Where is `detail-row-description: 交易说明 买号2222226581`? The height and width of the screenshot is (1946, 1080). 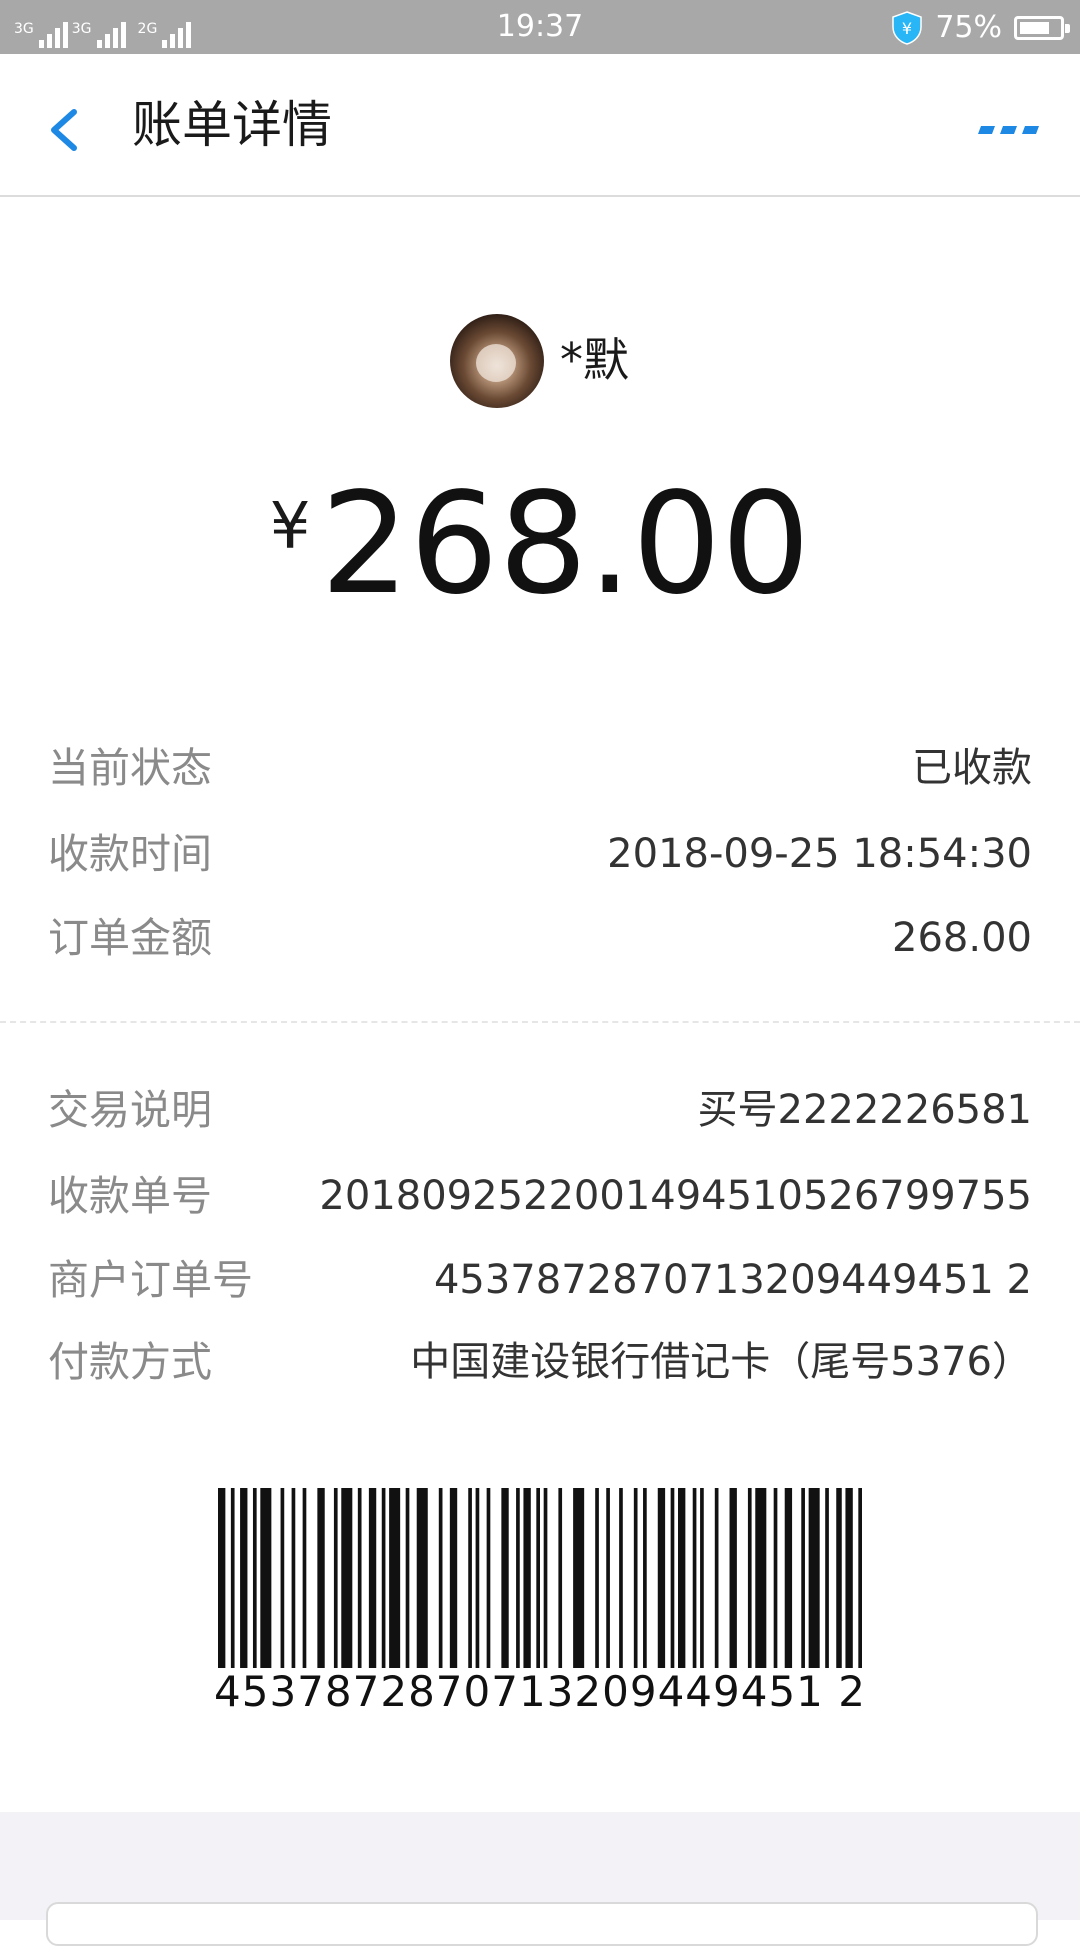 detail-row-description: 交易说明 买号2222226581 is located at coordinates (540, 1110).